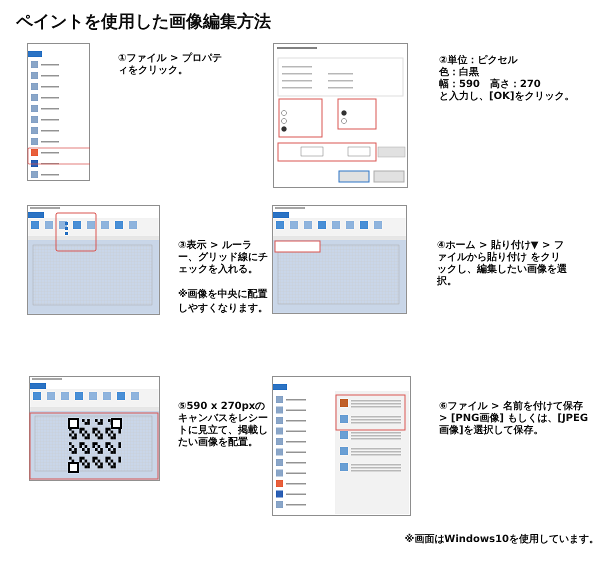 The height and width of the screenshot is (564, 605). What do you see at coordinates (502, 264) in the screenshot?
I see `step-instruction: ④ホーム > 貼り付け▼ > ファイルから貼り付け をクリックし、編集したい画像を選択。` at bounding box center [502, 264].